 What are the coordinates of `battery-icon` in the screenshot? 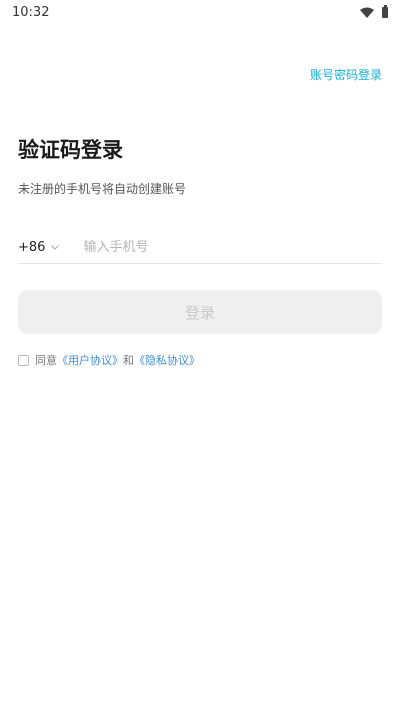 It's located at (385, 11).